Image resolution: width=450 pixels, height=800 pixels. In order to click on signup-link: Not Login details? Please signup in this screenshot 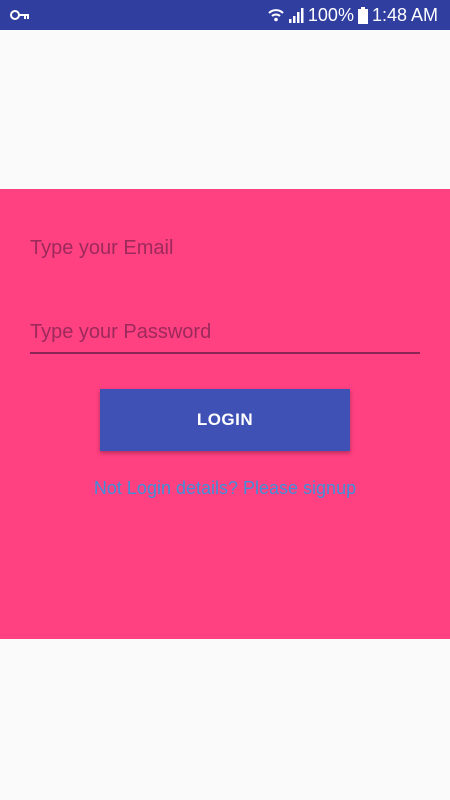, I will do `click(225, 491)`.